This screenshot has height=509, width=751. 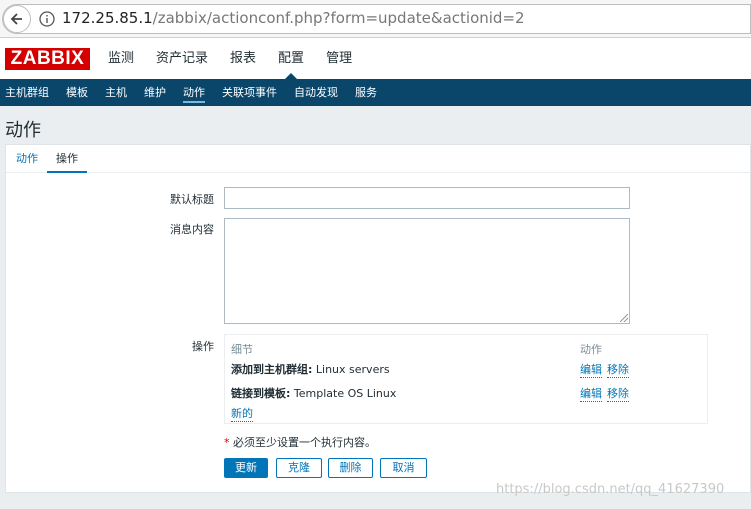 I want to click on top-navigation: ZABBIX 监测 资产记录 报表 配置 管理, so click(x=375, y=58).